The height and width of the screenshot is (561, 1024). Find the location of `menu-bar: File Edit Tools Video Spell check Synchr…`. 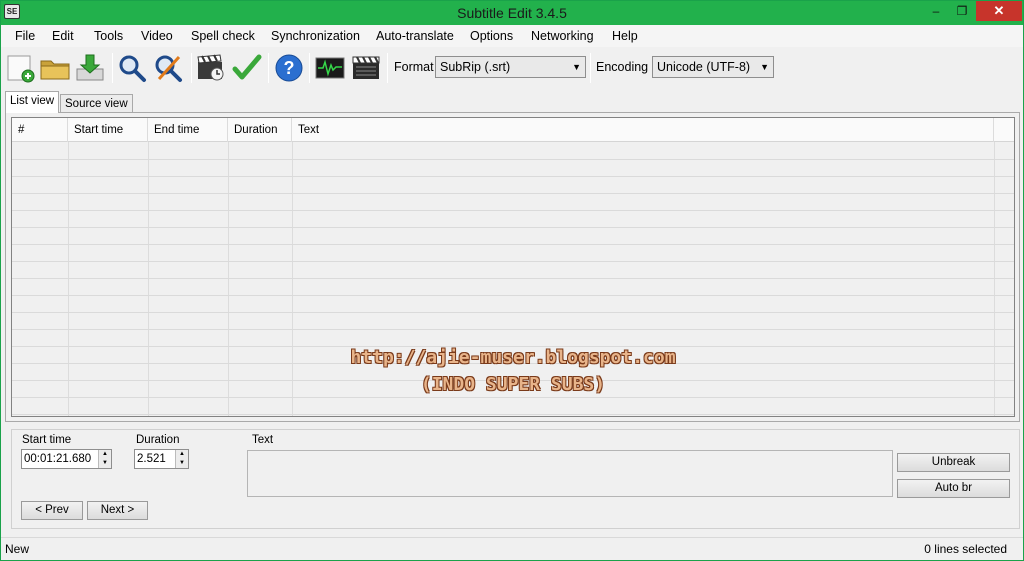

menu-bar: File Edit Tools Video Spell check Synchr… is located at coordinates (512, 36).